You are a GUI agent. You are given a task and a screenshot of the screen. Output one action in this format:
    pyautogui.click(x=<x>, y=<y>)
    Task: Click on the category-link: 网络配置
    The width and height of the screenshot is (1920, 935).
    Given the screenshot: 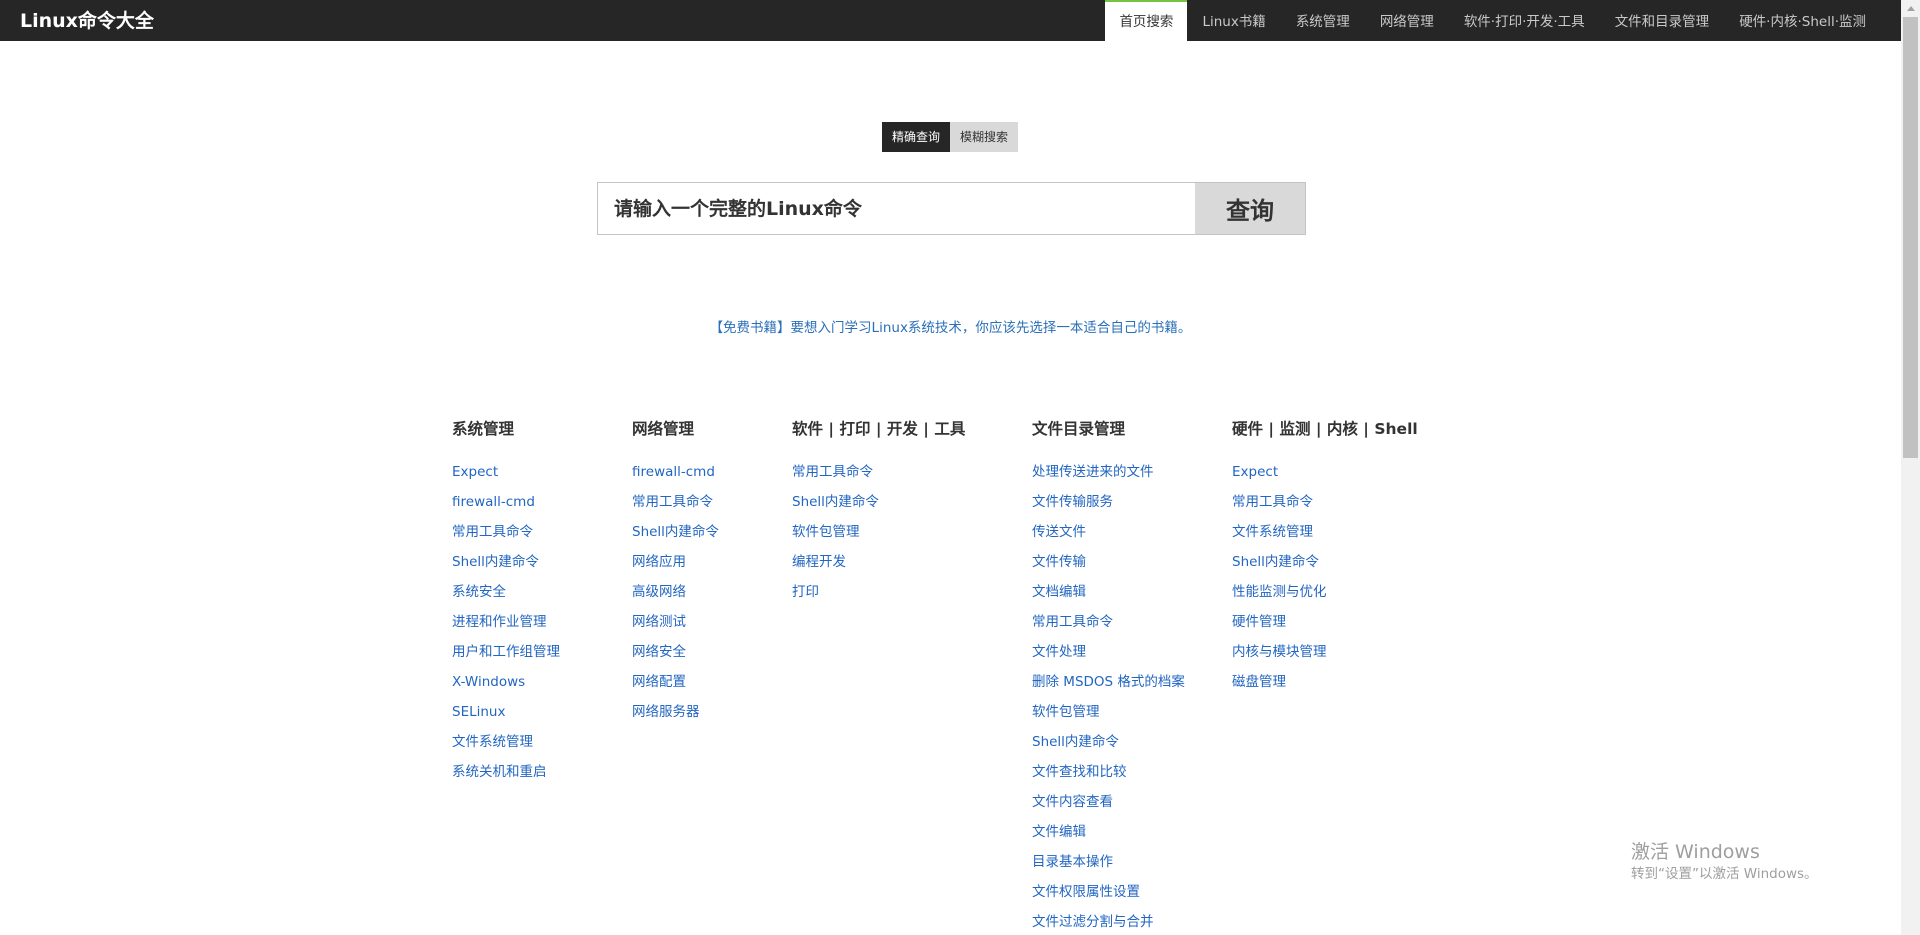 What is the action you would take?
    pyautogui.click(x=675, y=687)
    